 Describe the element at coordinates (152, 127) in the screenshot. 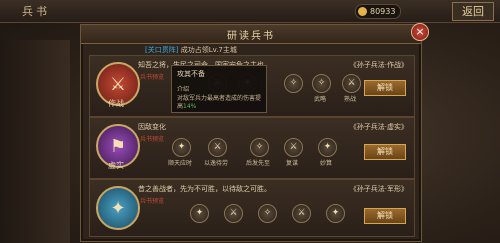

I see `row-description: 因敌变化` at that location.